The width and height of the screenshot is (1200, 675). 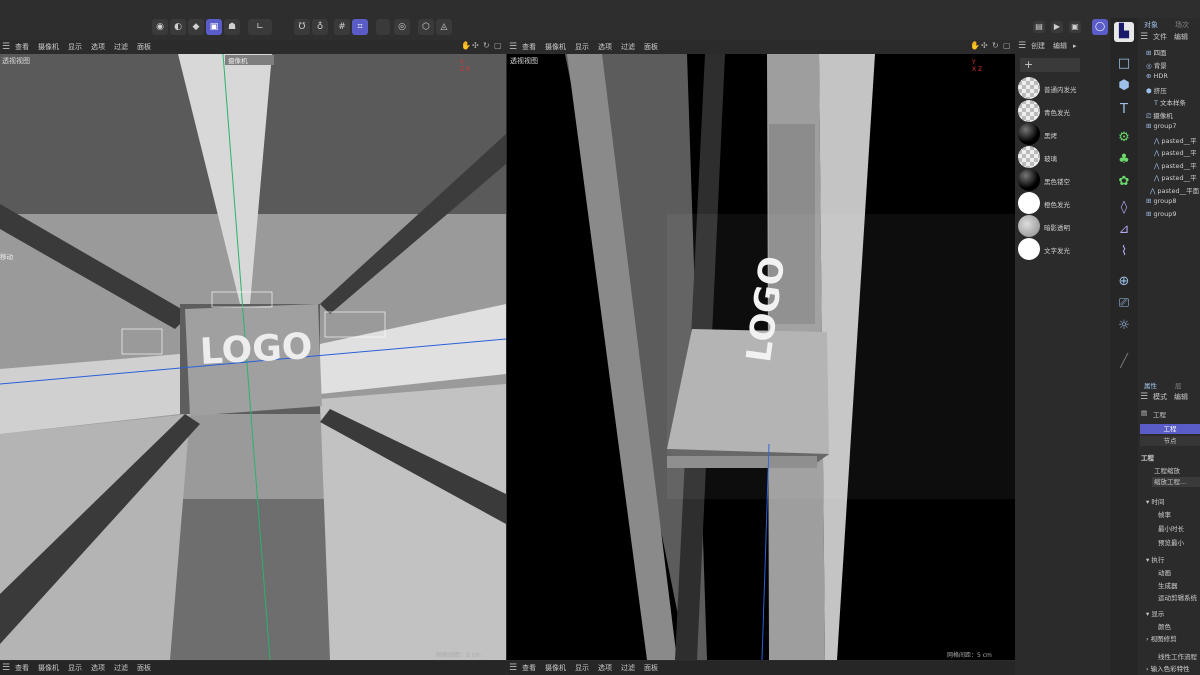 What do you see at coordinates (1124, 208) in the screenshot?
I see `deformer-icon: ◊` at bounding box center [1124, 208].